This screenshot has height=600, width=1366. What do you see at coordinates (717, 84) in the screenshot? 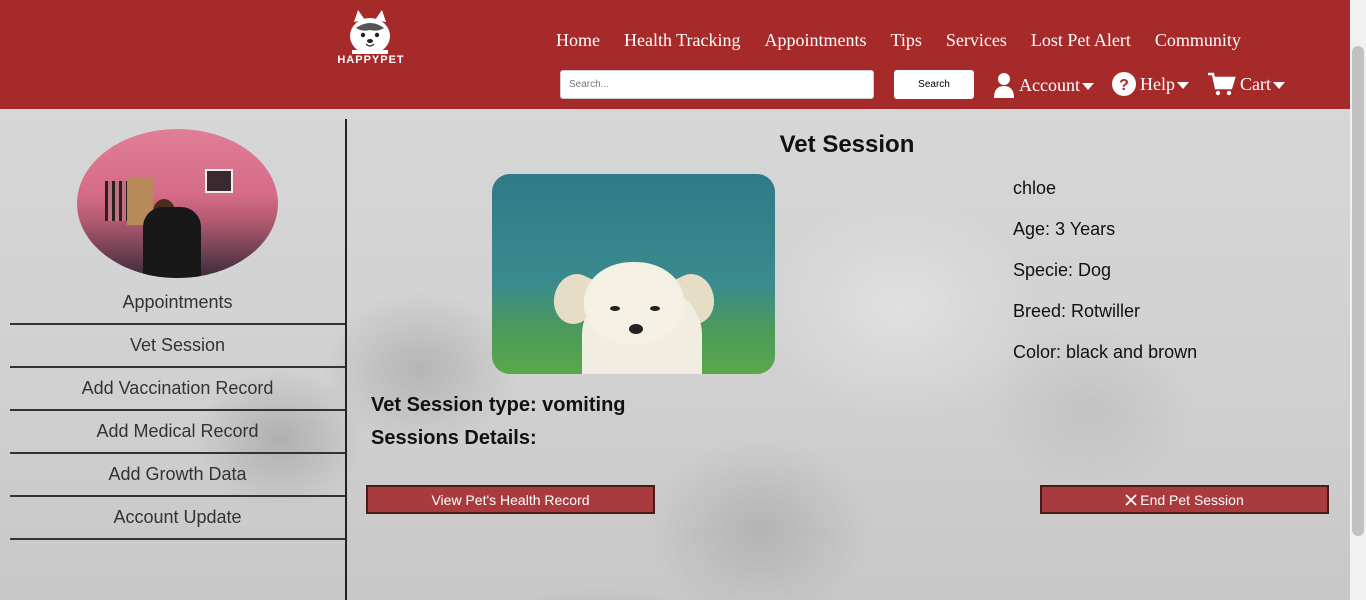
I see `search-input` at bounding box center [717, 84].